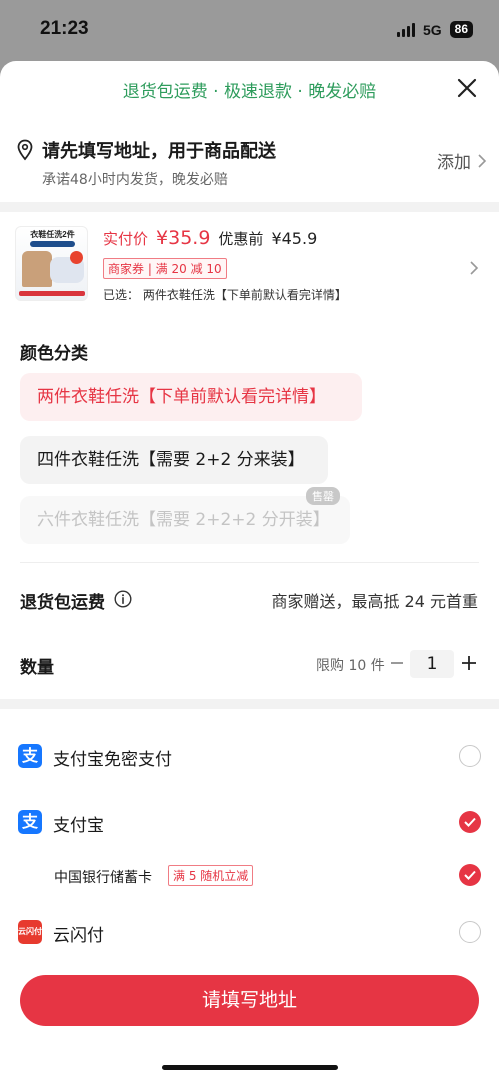 This screenshot has width=499, height=1080. What do you see at coordinates (37, 668) in the screenshot?
I see `quantity-label: 数量` at bounding box center [37, 668].